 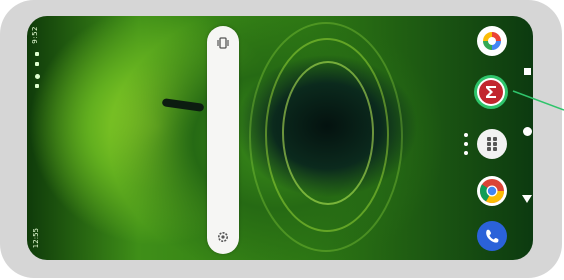 What do you see at coordinates (527, 71) in the screenshot?
I see `recents-button` at bounding box center [527, 71].